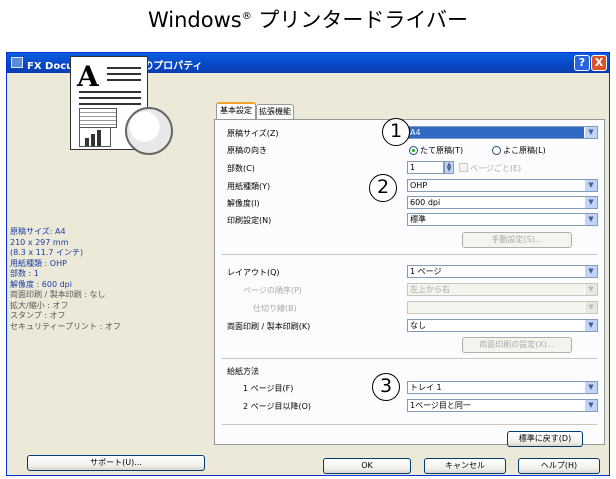 This screenshot has width=616, height=479. What do you see at coordinates (599, 63) in the screenshot?
I see `close-button: X` at bounding box center [599, 63].